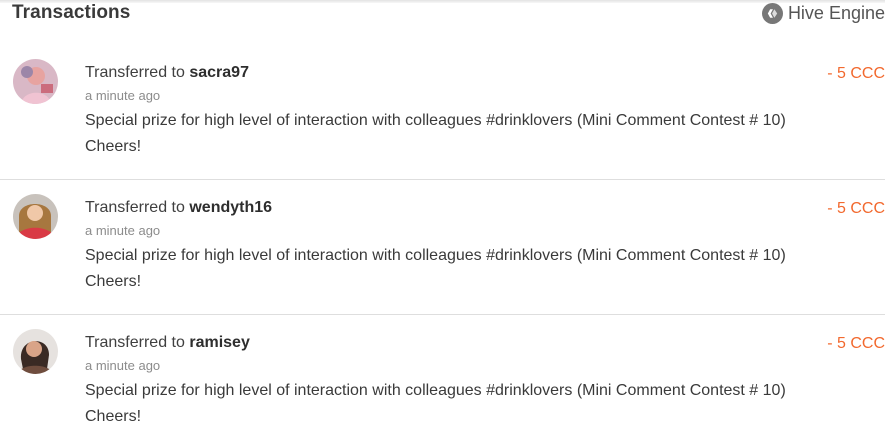 The height and width of the screenshot is (442, 885). I want to click on transaction-title: Transferred to ramisey, so click(455, 343).